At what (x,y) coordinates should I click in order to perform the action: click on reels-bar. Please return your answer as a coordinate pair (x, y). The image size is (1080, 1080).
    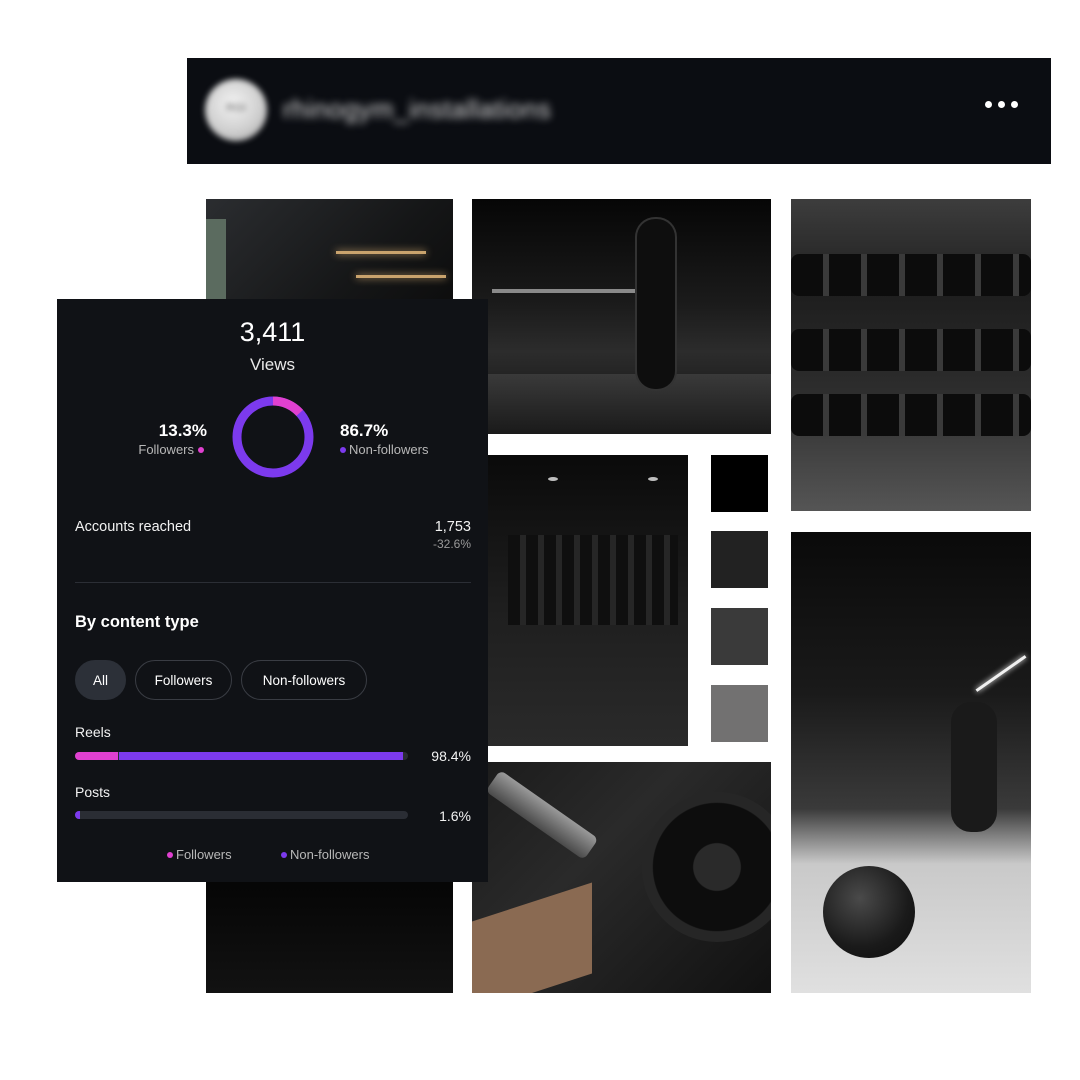
    Looking at the image, I should click on (241, 756).